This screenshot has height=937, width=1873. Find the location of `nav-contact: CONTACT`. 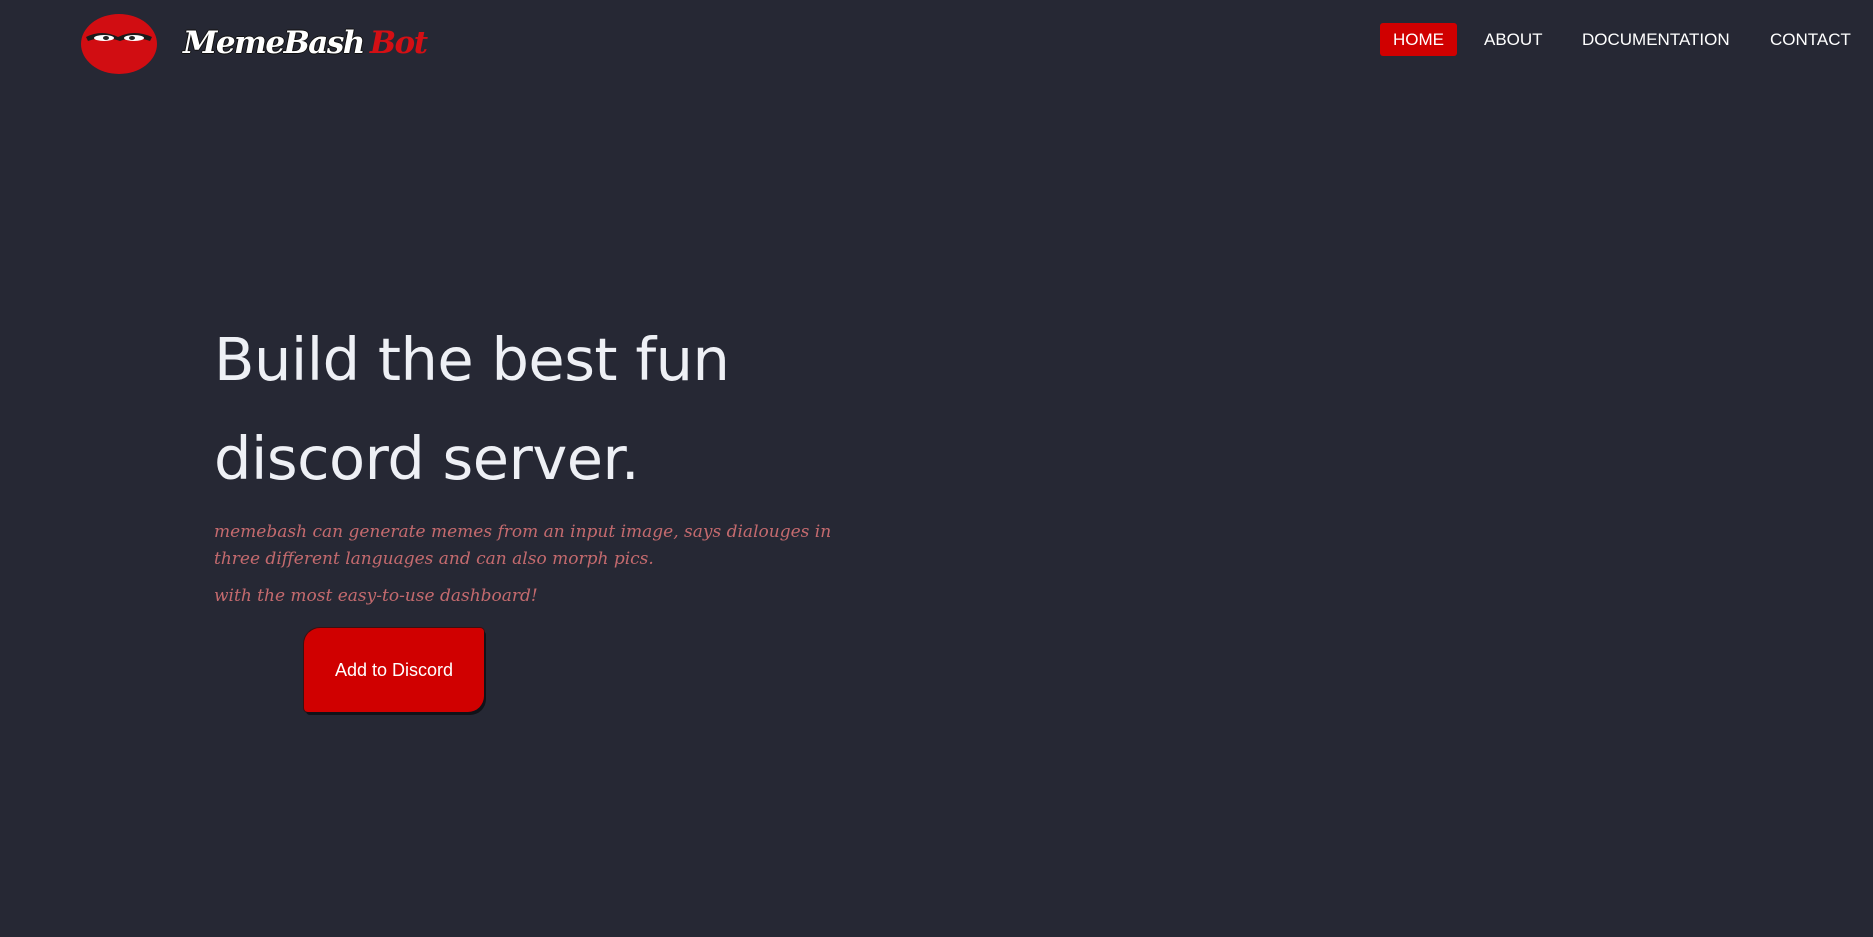

nav-contact: CONTACT is located at coordinates (1810, 39).